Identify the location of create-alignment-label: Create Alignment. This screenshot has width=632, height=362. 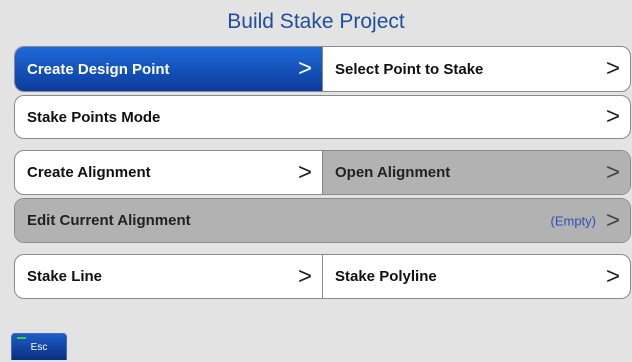
(89, 172).